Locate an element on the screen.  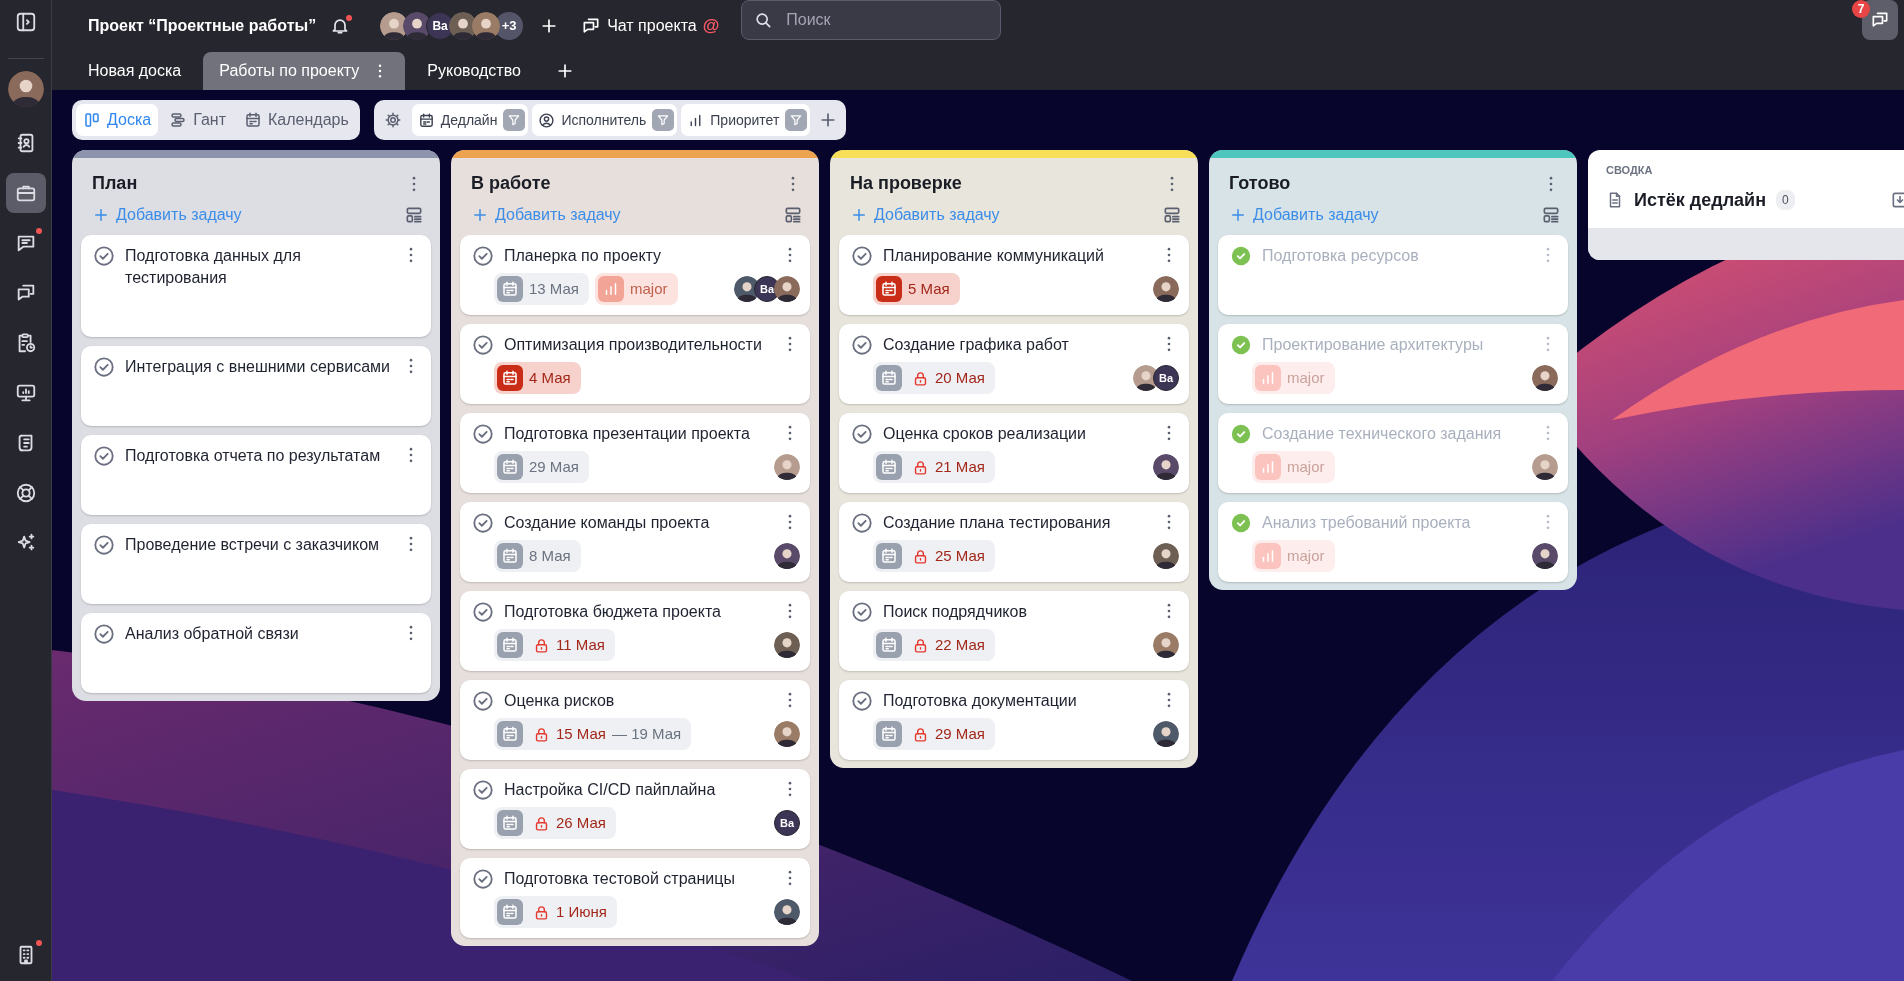
task-card: Создание графика работ 20 Мая Ва is located at coordinates (1014, 364).